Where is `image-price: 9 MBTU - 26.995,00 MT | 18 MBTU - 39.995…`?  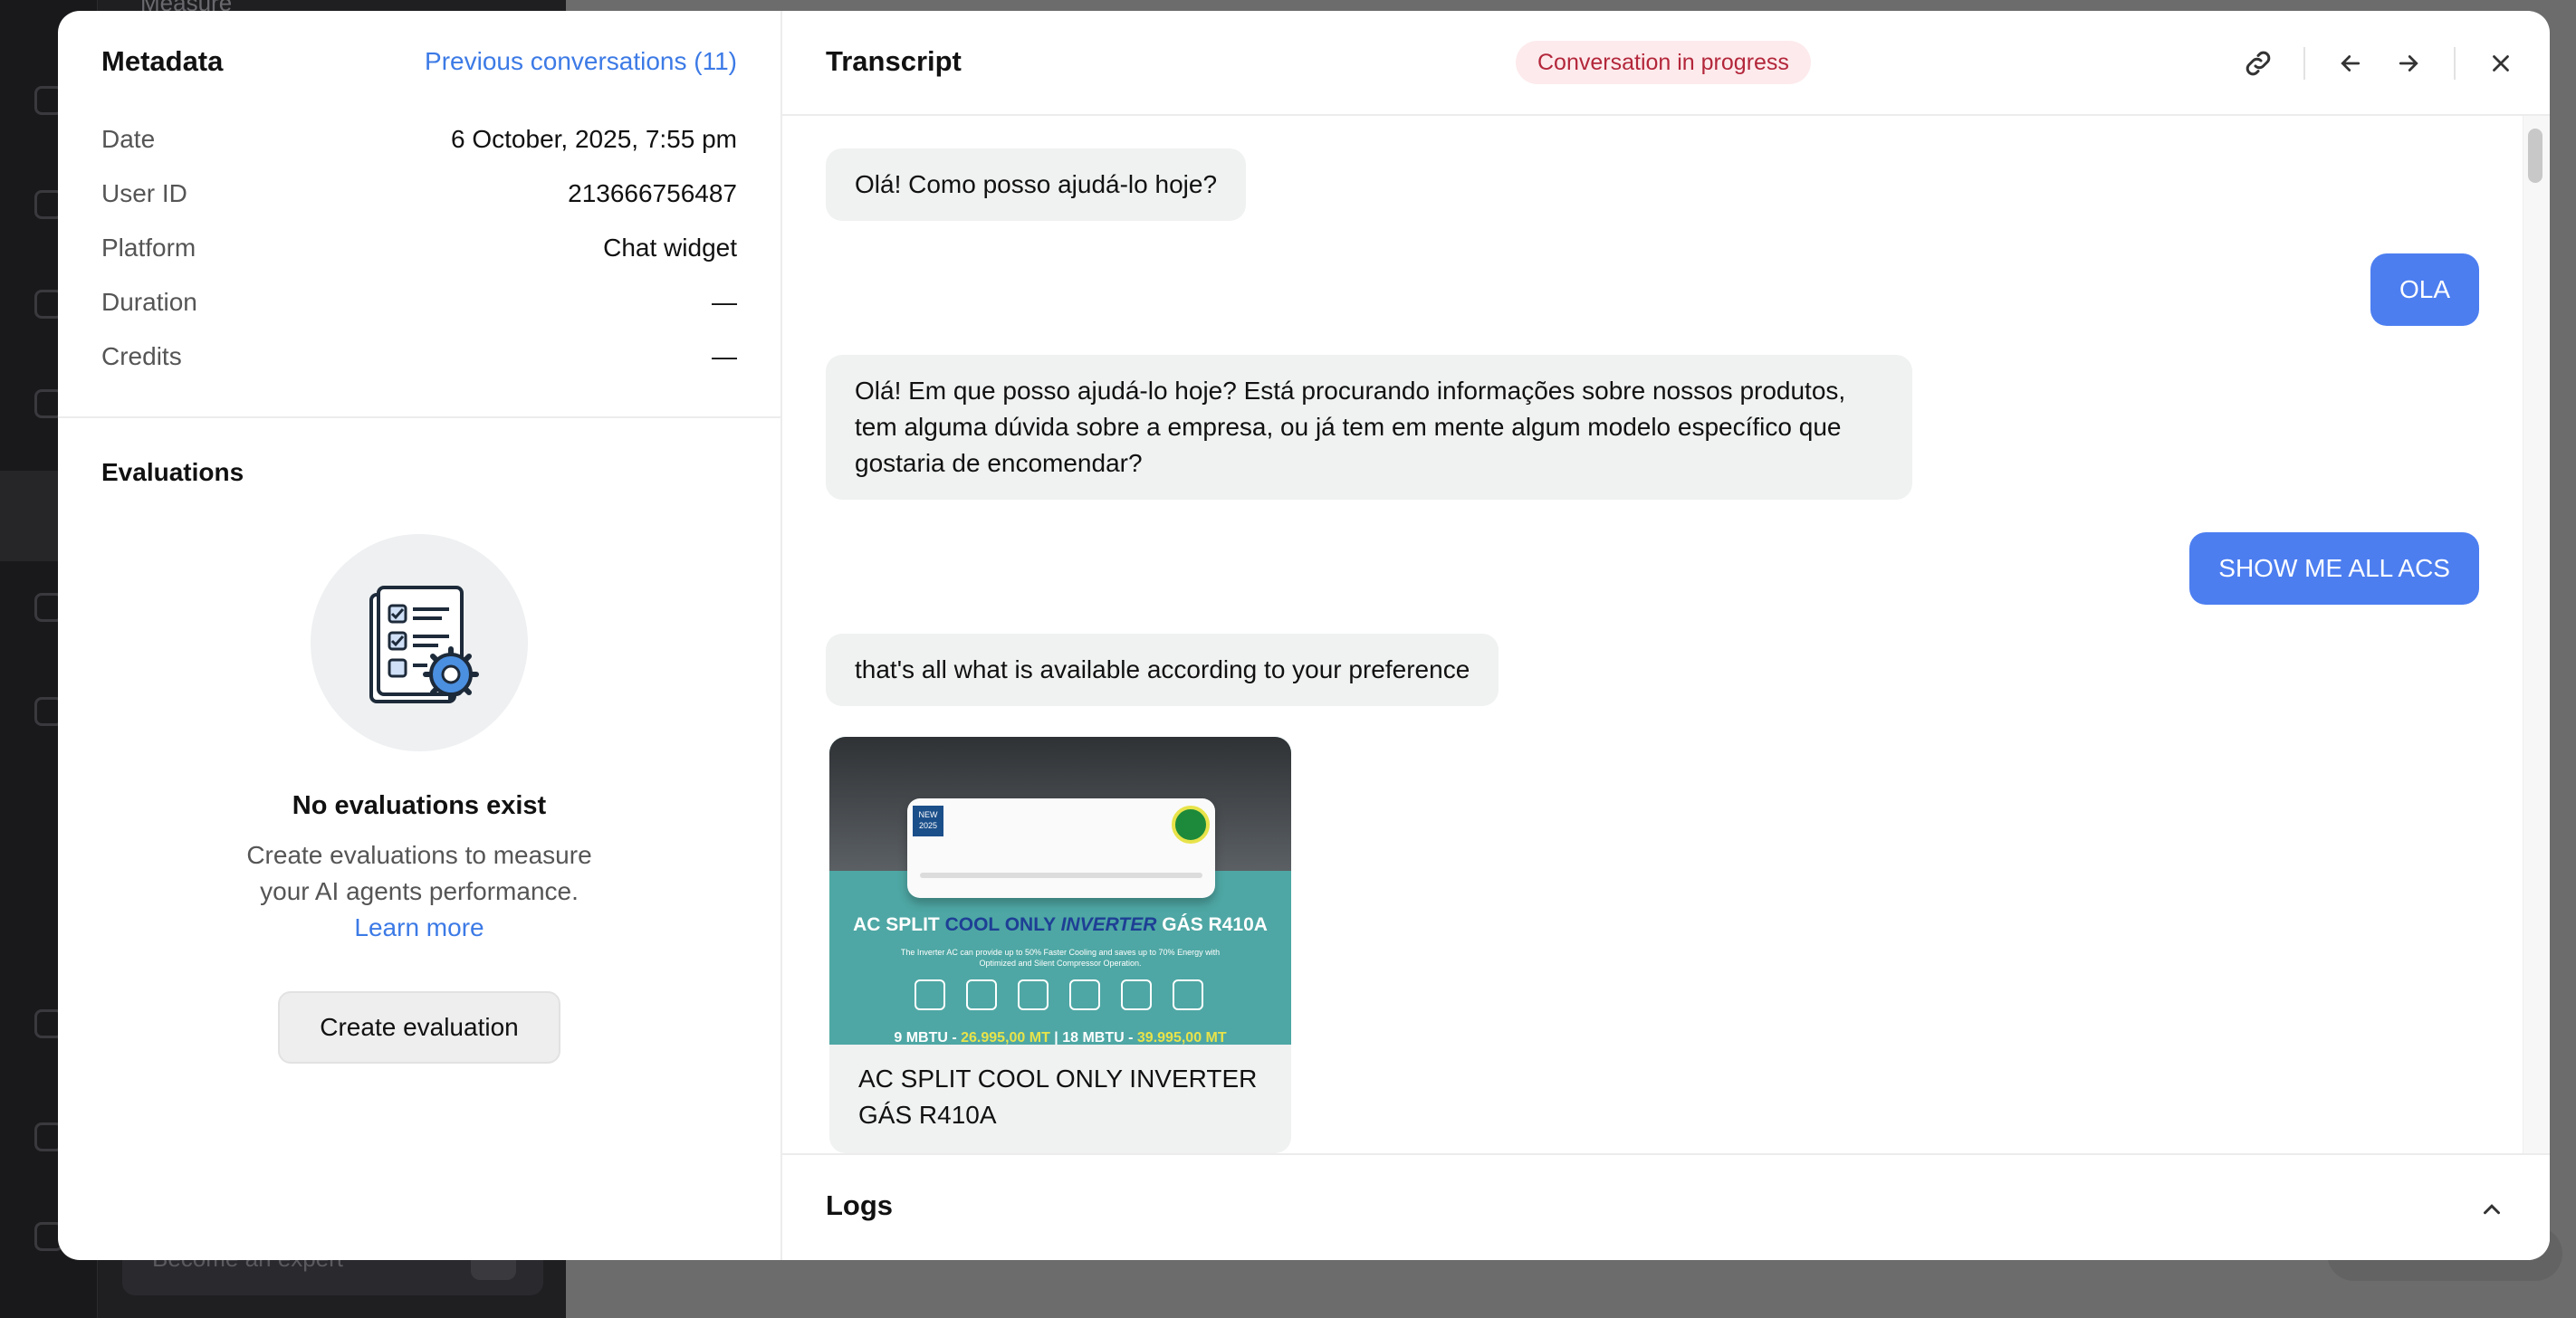 image-price: 9 MBTU - 26.995,00 MT | 18 MBTU - 39.995… is located at coordinates (1060, 1038).